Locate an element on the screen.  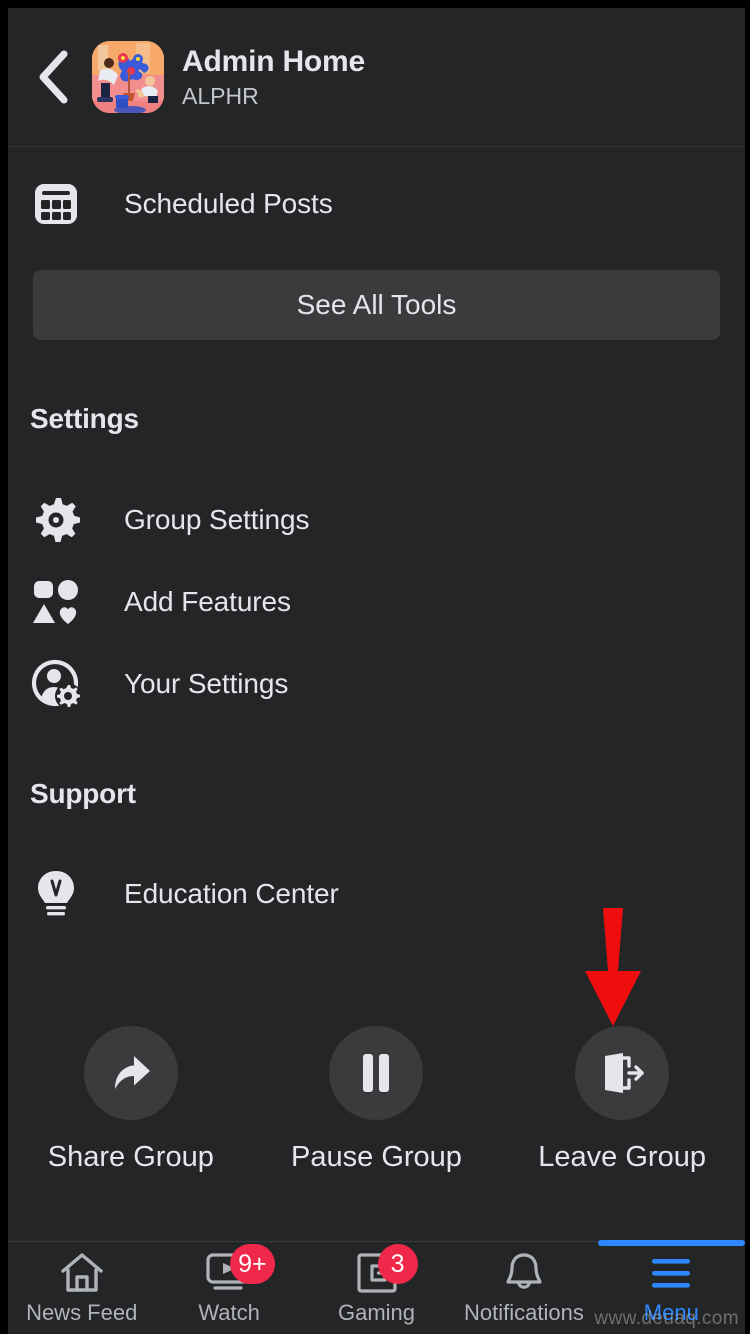
page-title: Admin Home is located at coordinates (274, 61).